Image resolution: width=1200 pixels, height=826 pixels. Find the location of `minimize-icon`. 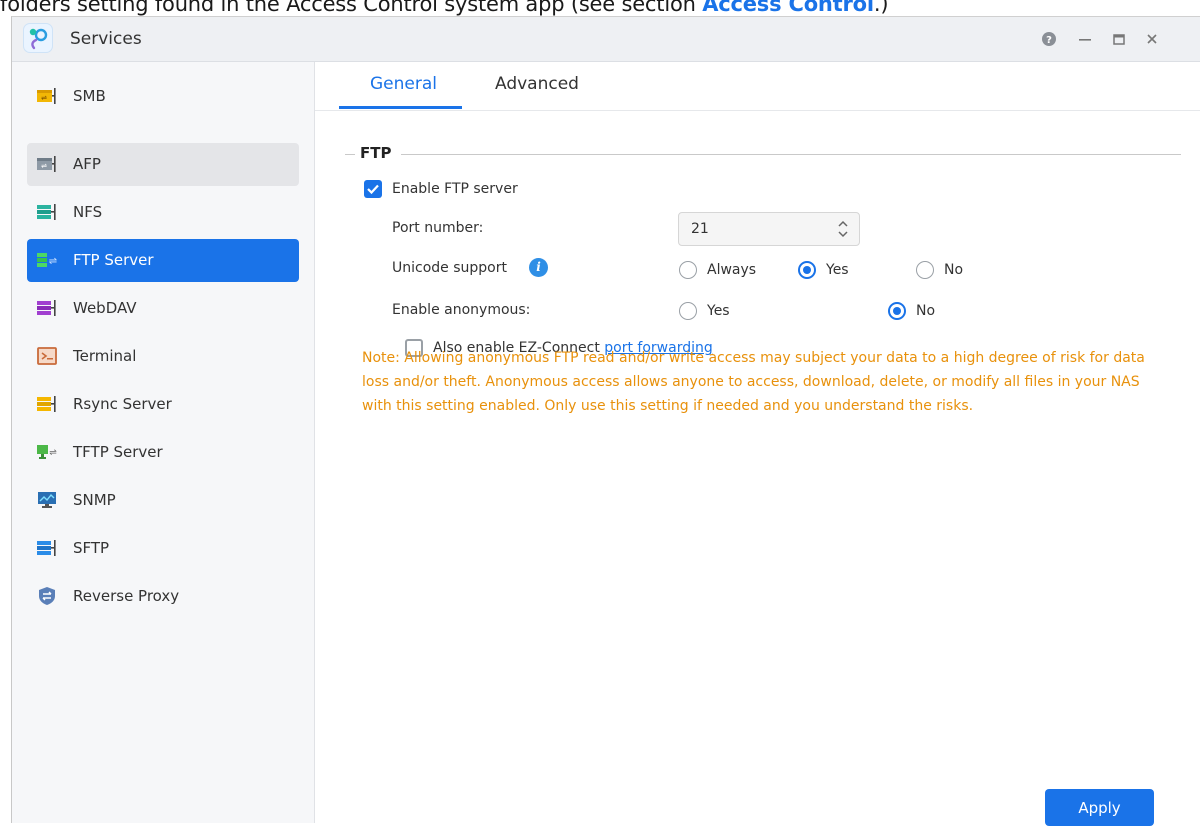

minimize-icon is located at coordinates (1085, 39).